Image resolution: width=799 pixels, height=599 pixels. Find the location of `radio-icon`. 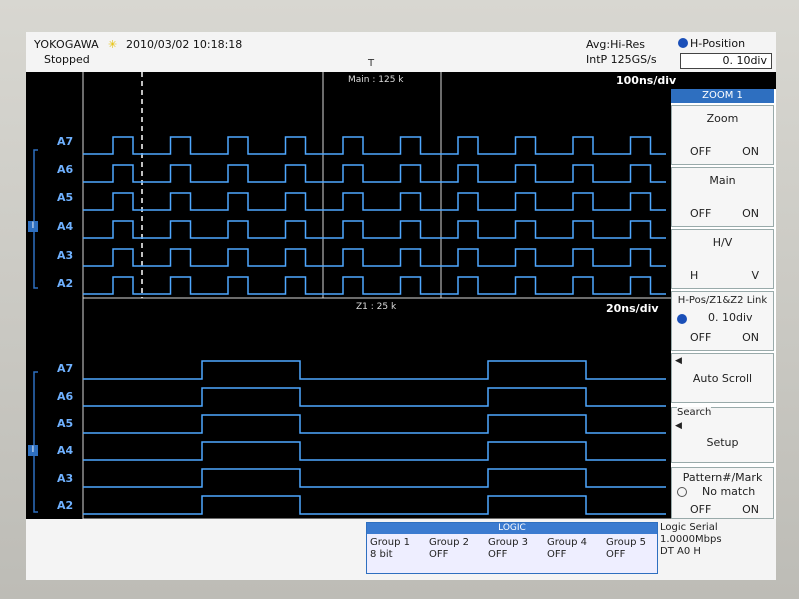

radio-icon is located at coordinates (682, 492).